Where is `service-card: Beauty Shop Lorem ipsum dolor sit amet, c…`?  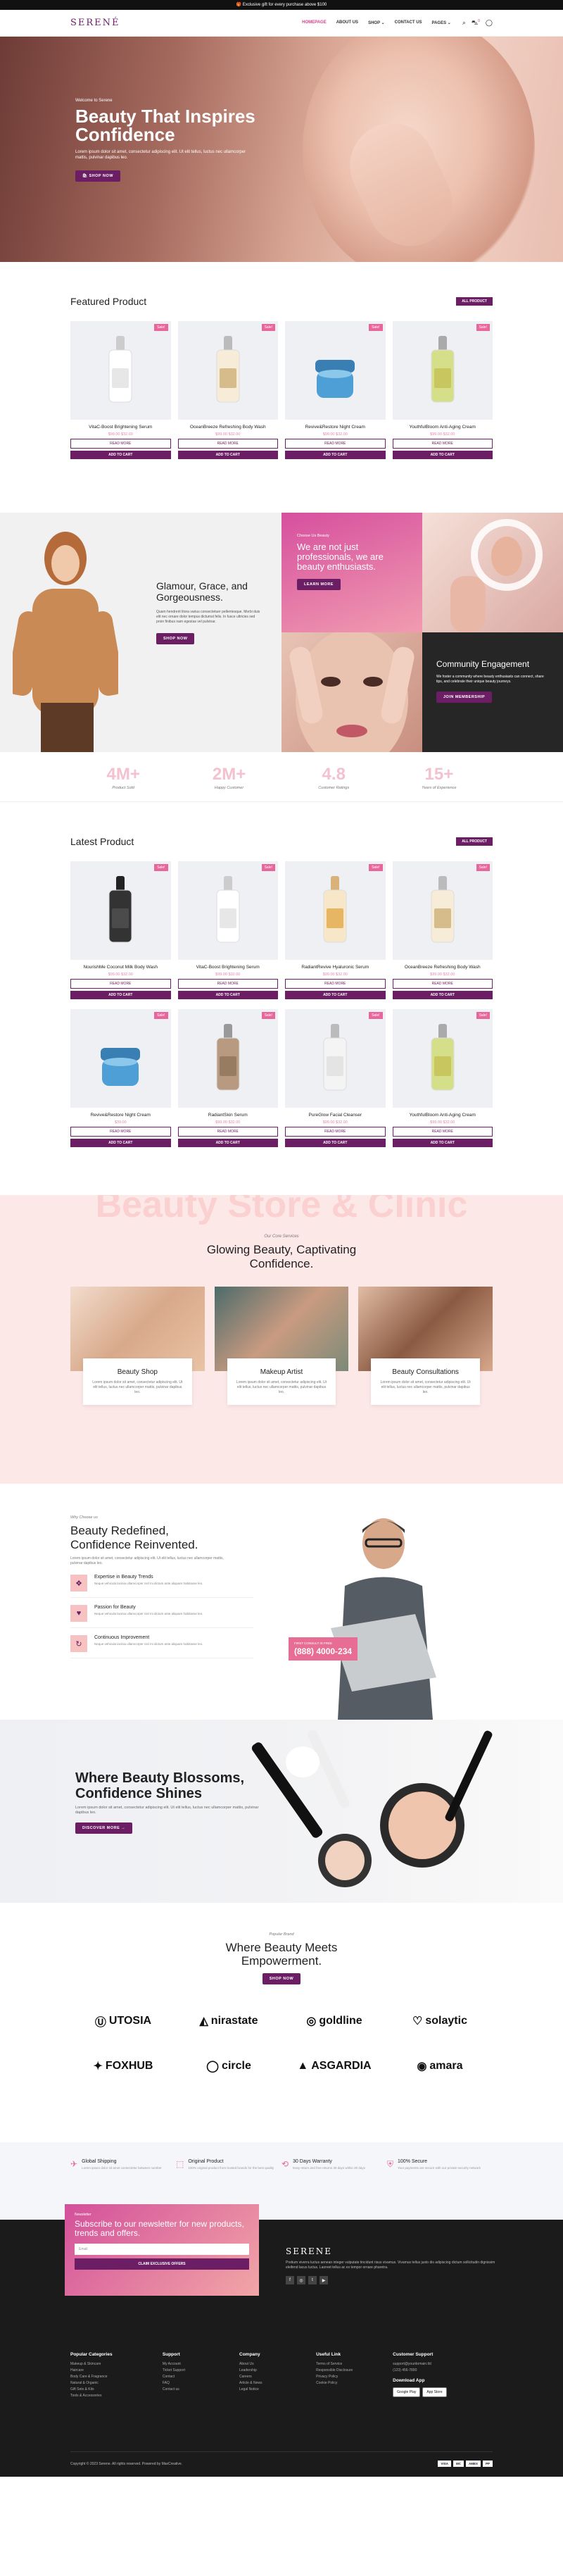 service-card: Beauty Shop Lorem ipsum dolor sit amet, c… is located at coordinates (137, 1381).